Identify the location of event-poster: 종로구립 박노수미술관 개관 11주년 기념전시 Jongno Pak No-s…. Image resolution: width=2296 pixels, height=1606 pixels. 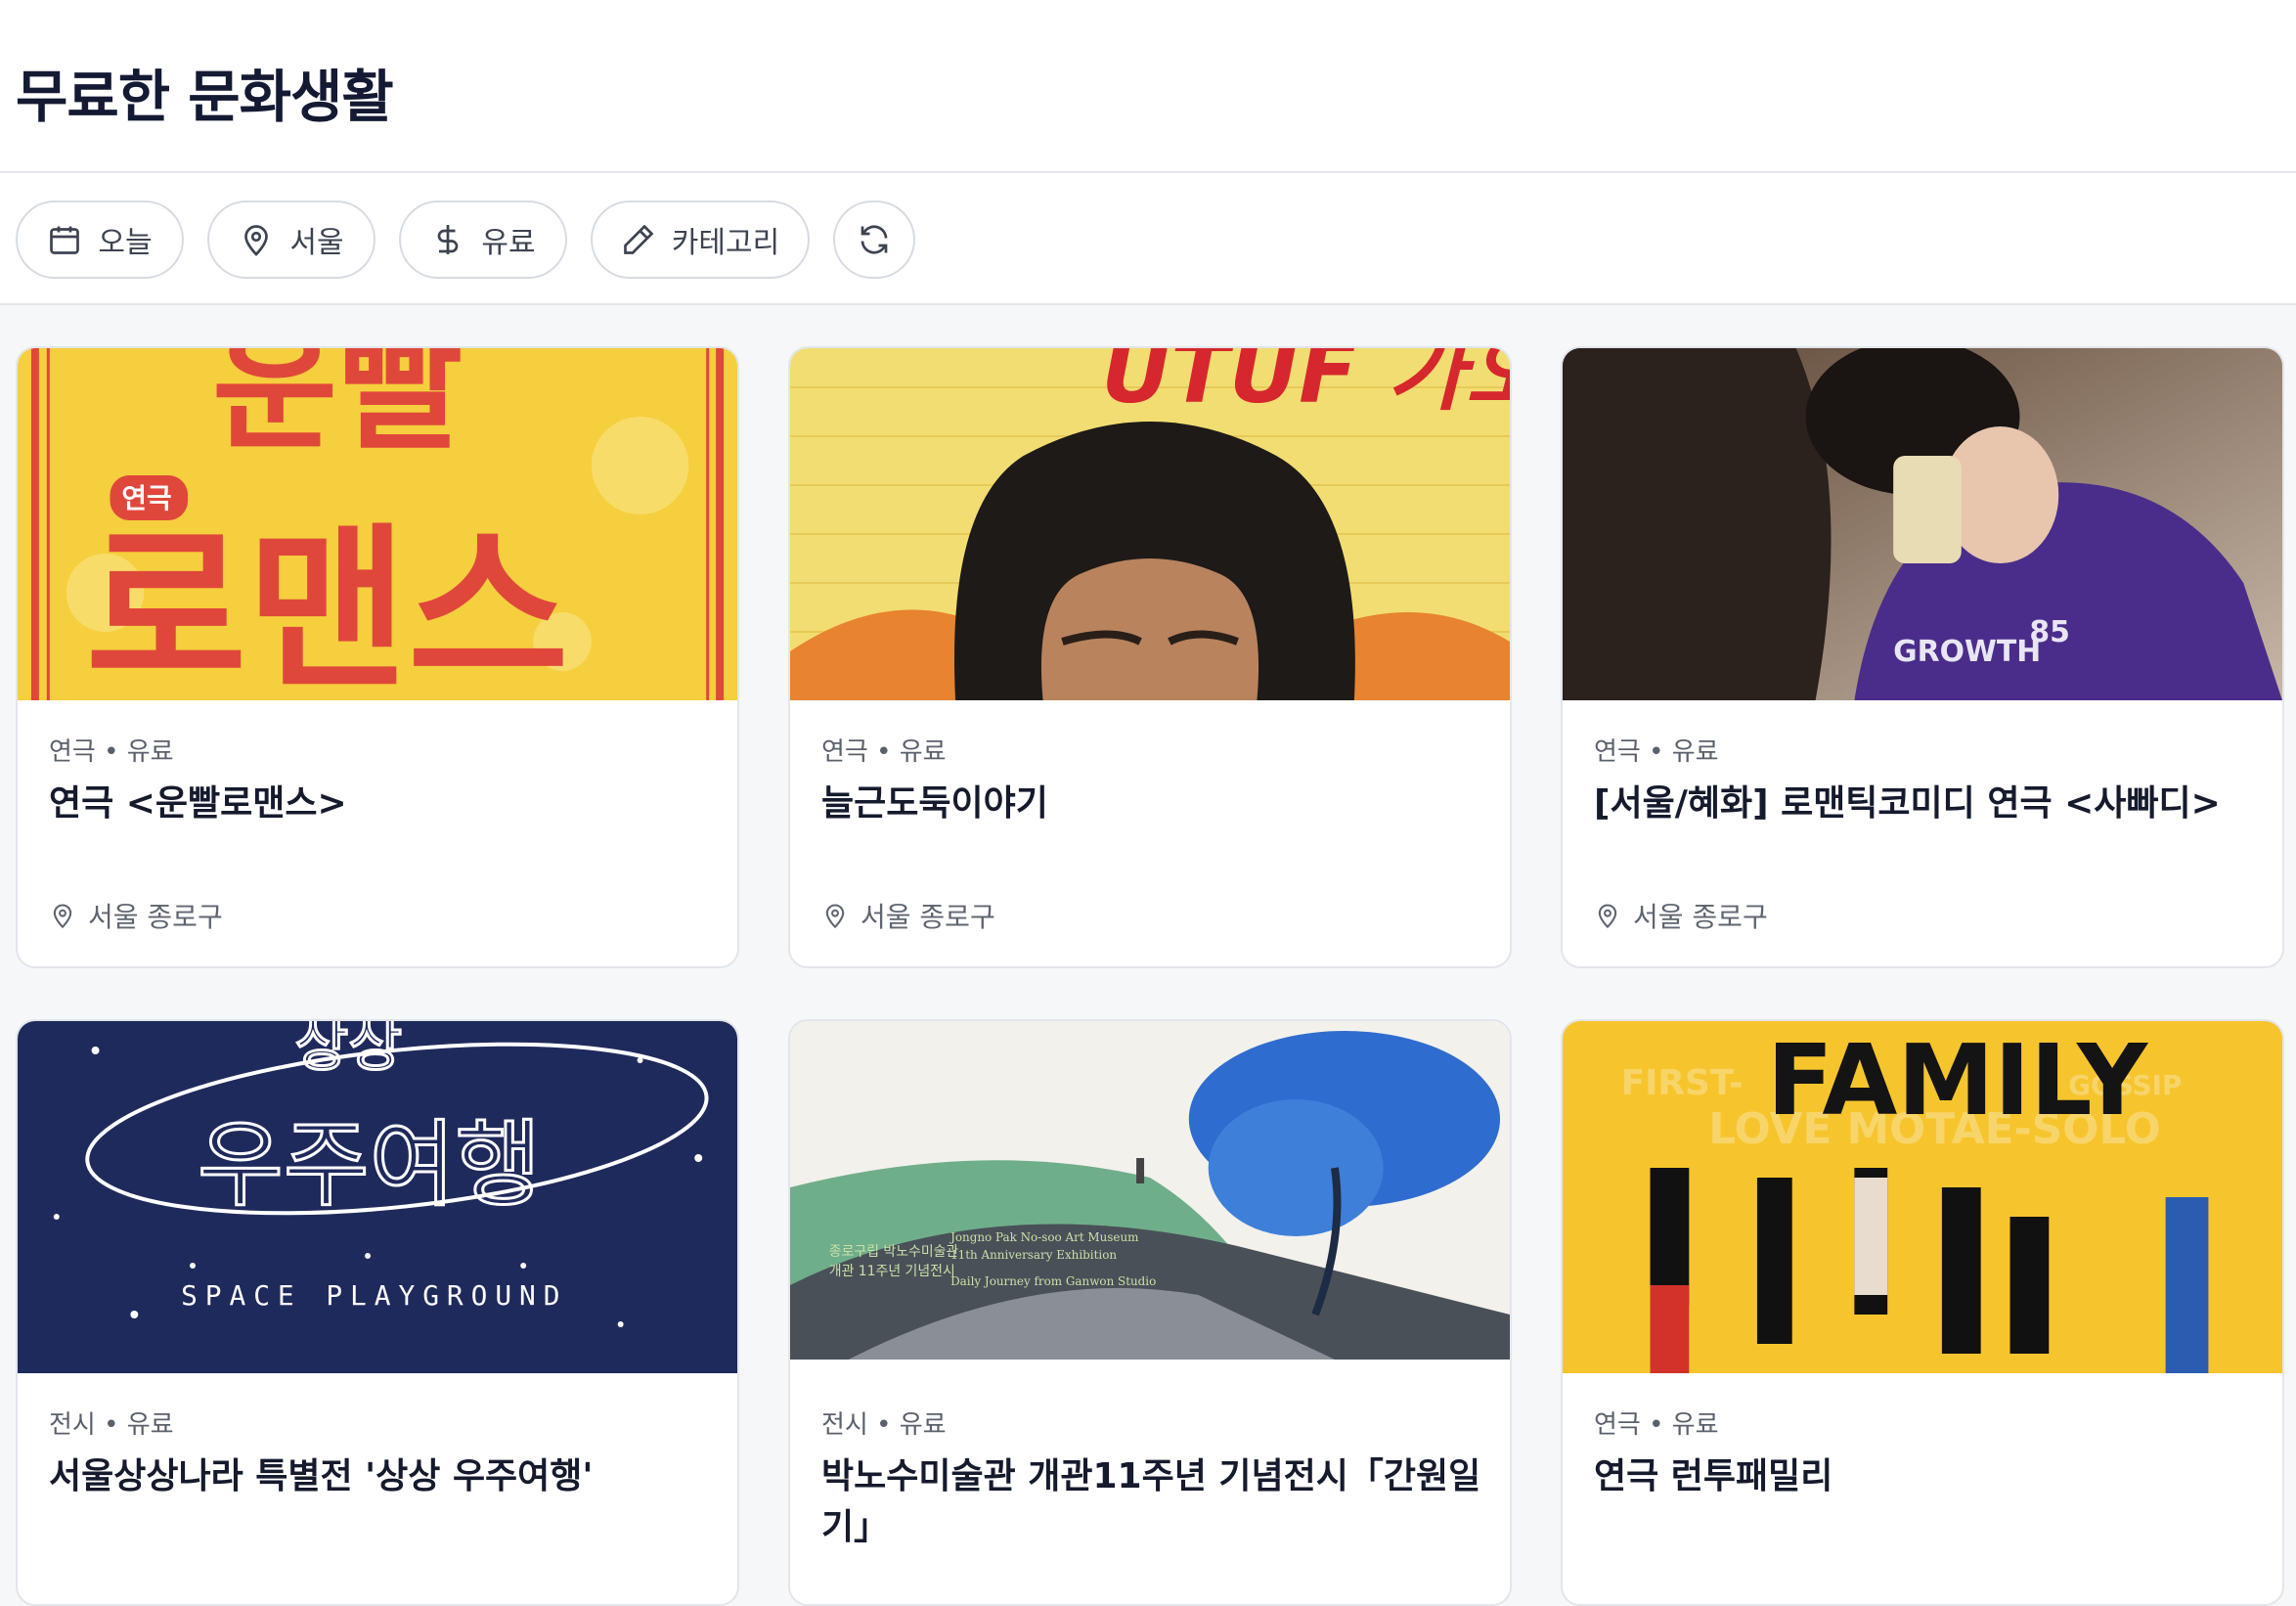
(1150, 1191).